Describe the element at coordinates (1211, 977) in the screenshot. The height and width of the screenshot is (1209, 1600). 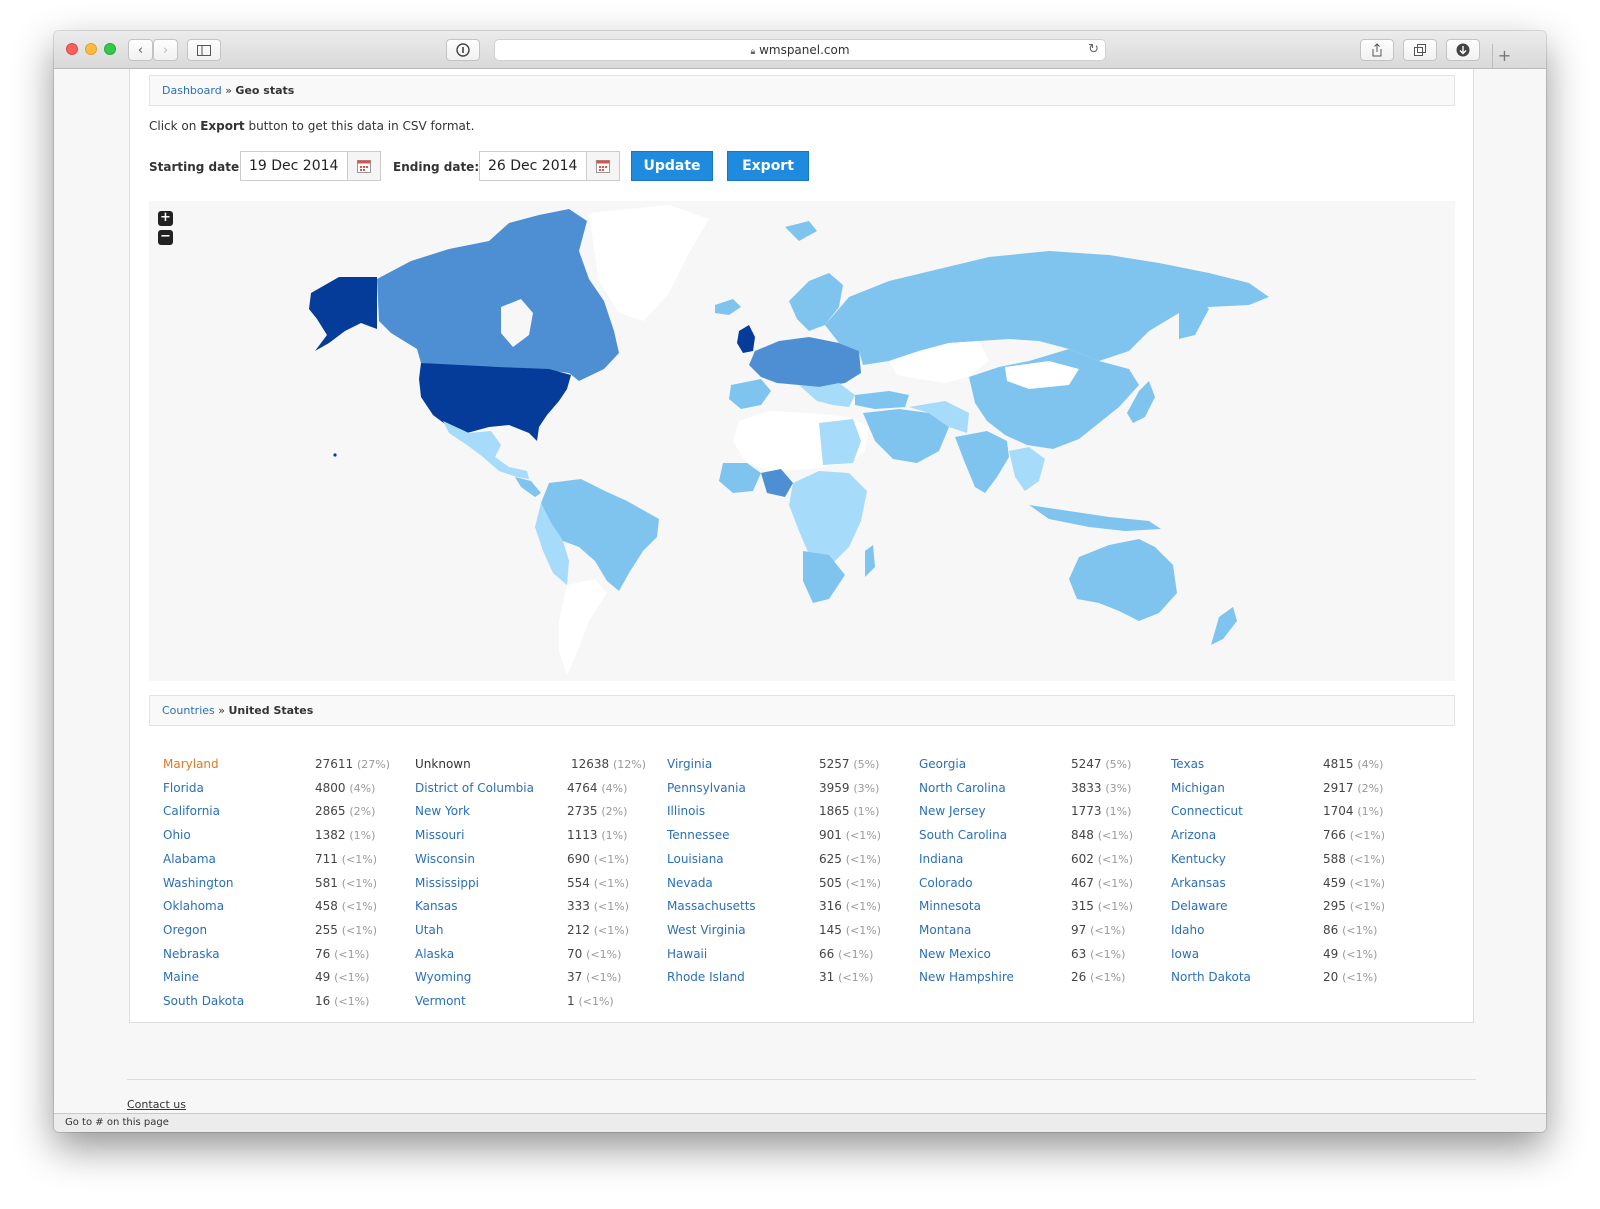
I see `state-name-link: North Dakota` at that location.